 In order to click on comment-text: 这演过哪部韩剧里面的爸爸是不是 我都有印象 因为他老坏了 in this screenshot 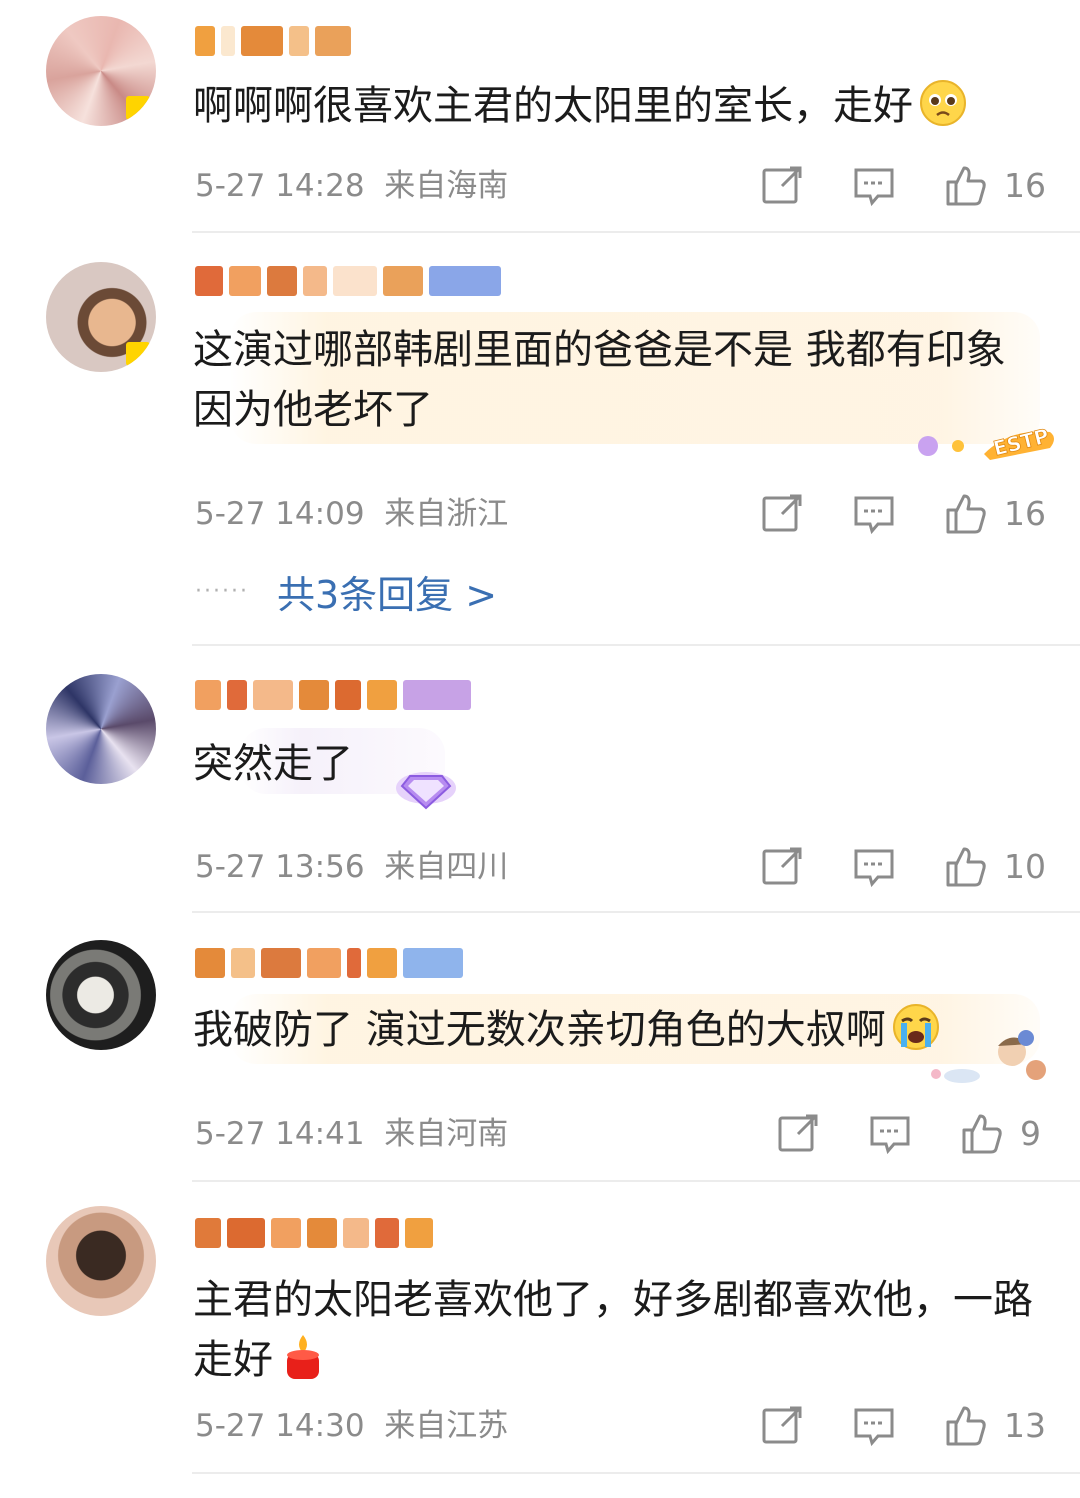, I will do `click(599, 380)`.